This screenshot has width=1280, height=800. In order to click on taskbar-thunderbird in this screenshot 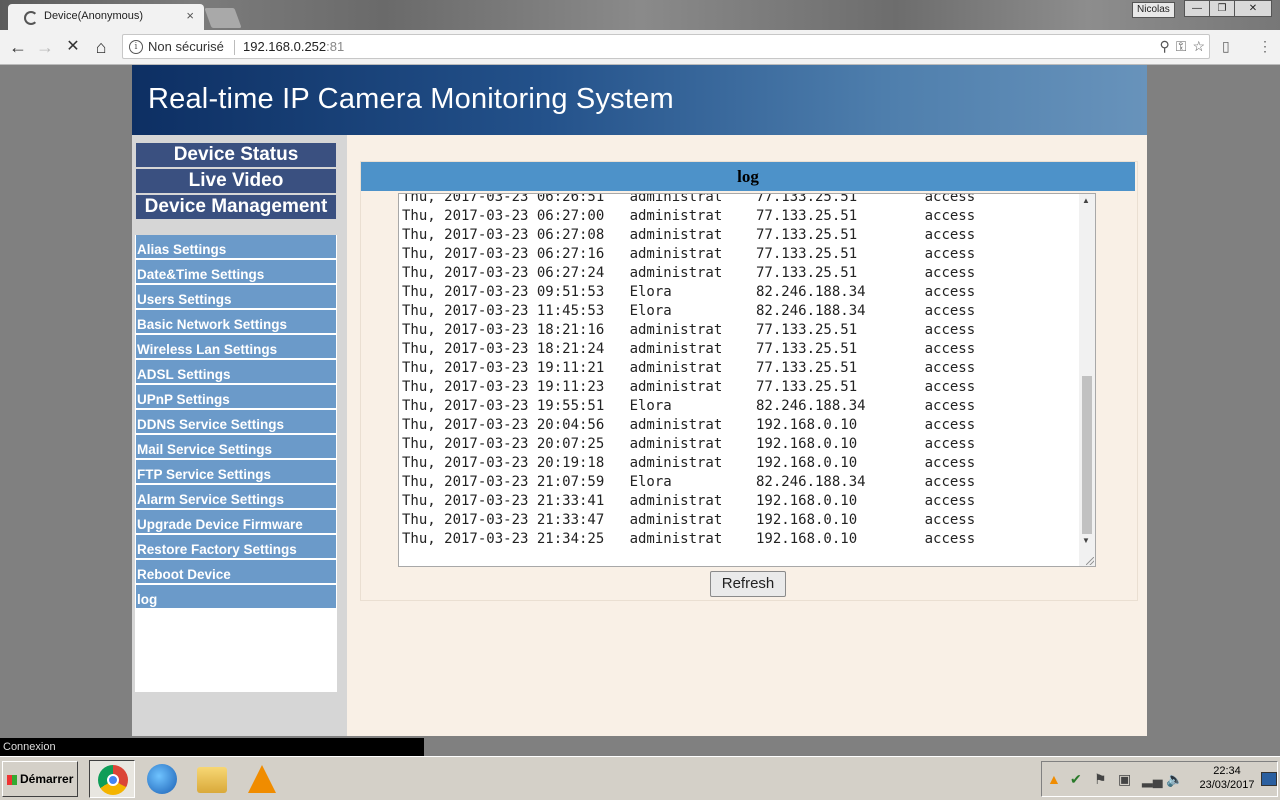, I will do `click(162, 779)`.